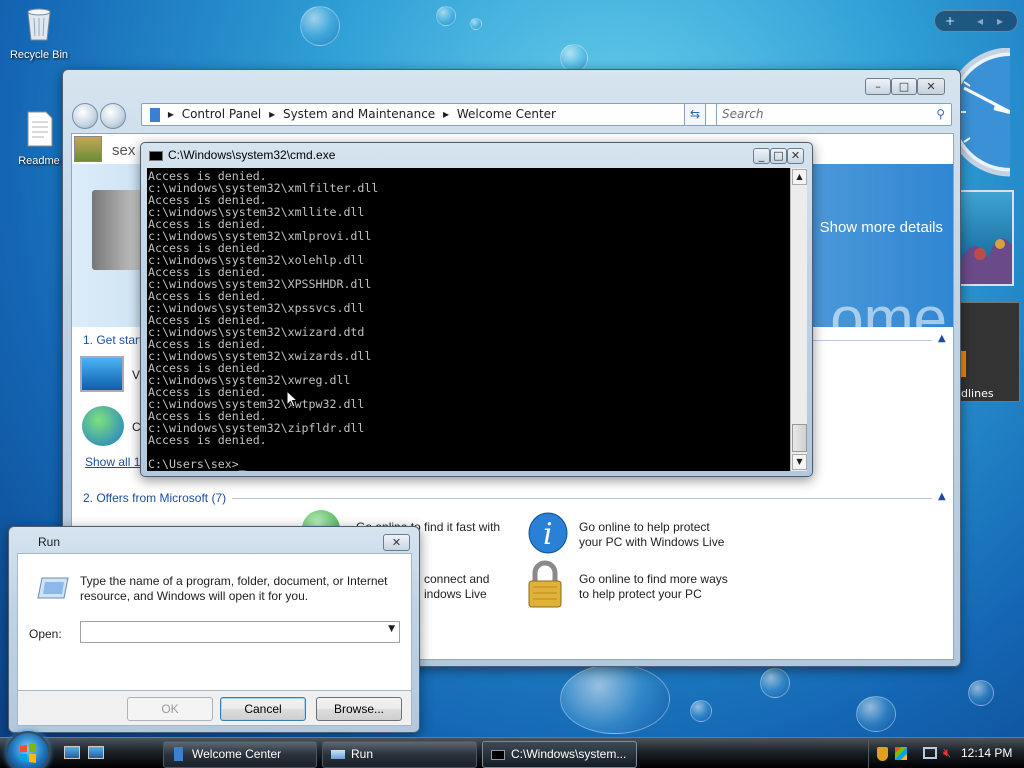  I want to click on offer-line: indows Live, so click(455, 594).